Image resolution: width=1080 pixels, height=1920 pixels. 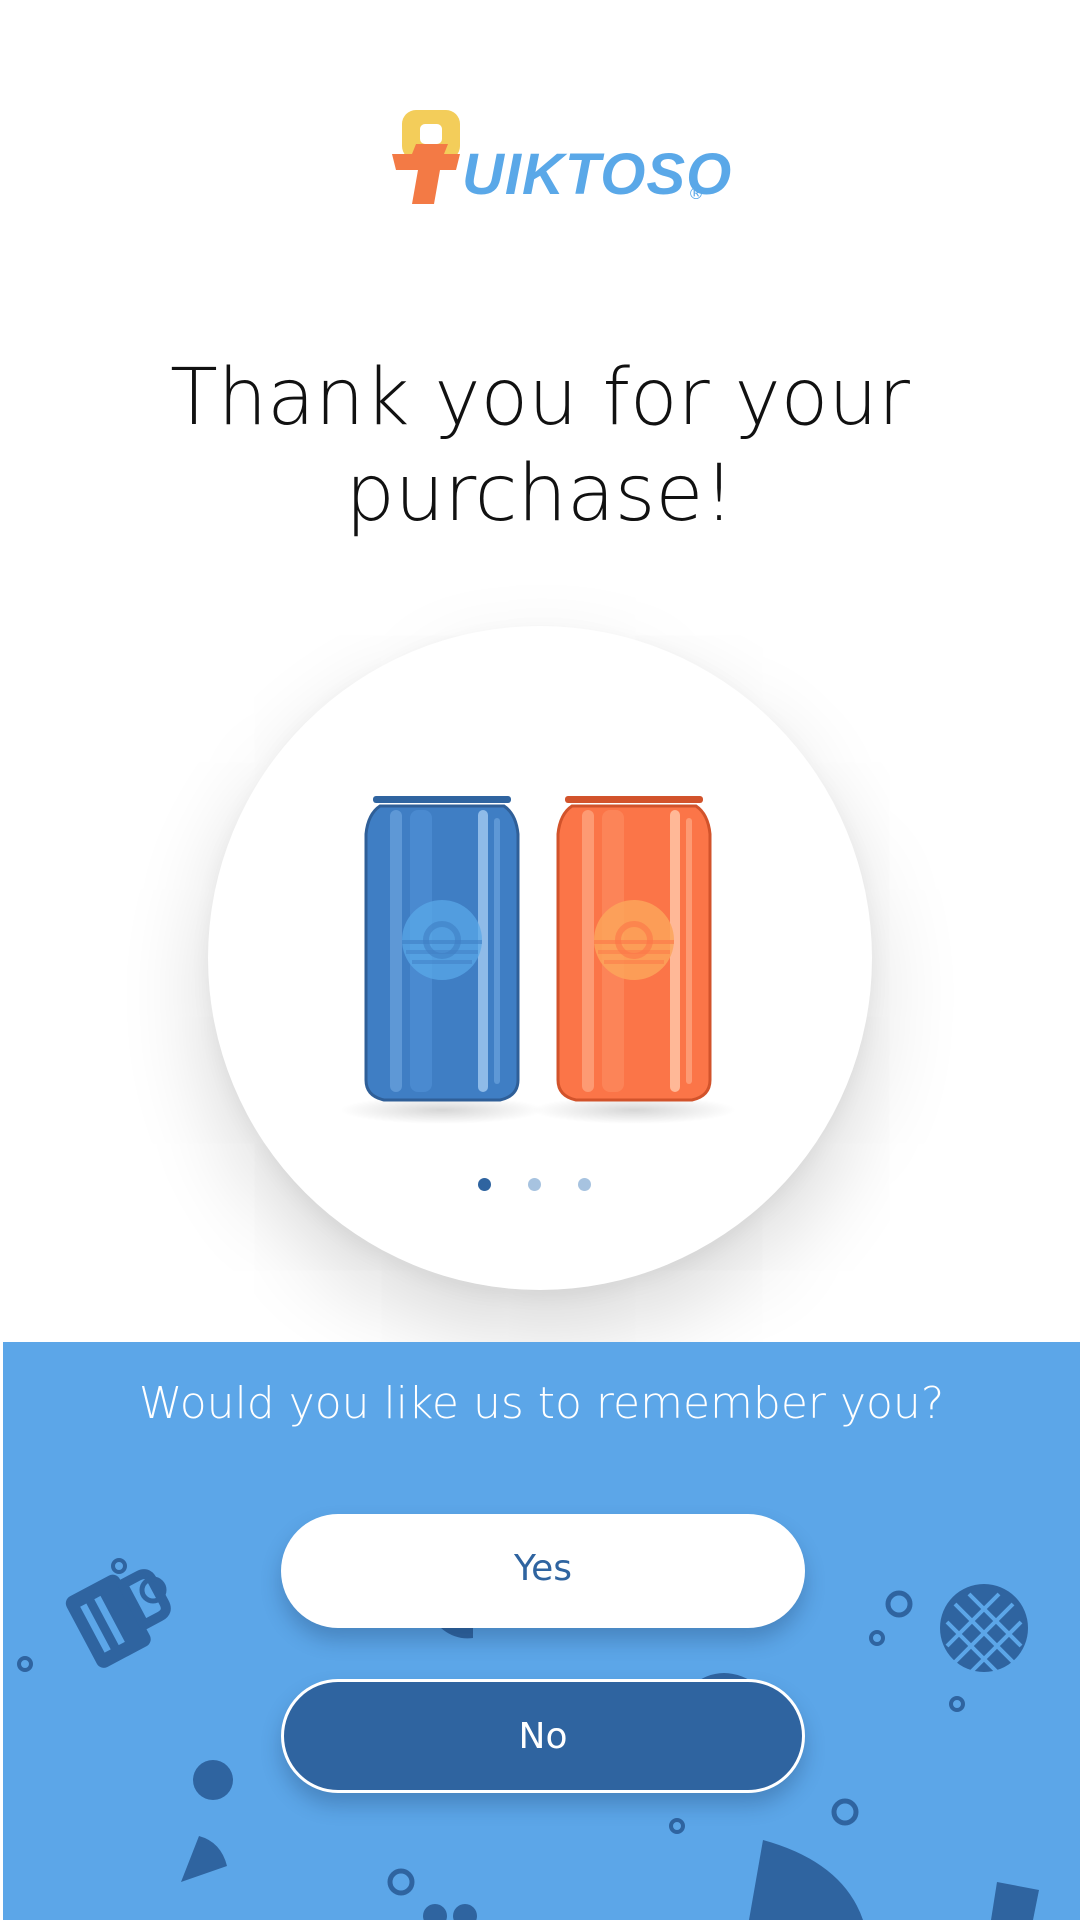 What do you see at coordinates (543, 1571) in the screenshot?
I see `yes-button: Yes` at bounding box center [543, 1571].